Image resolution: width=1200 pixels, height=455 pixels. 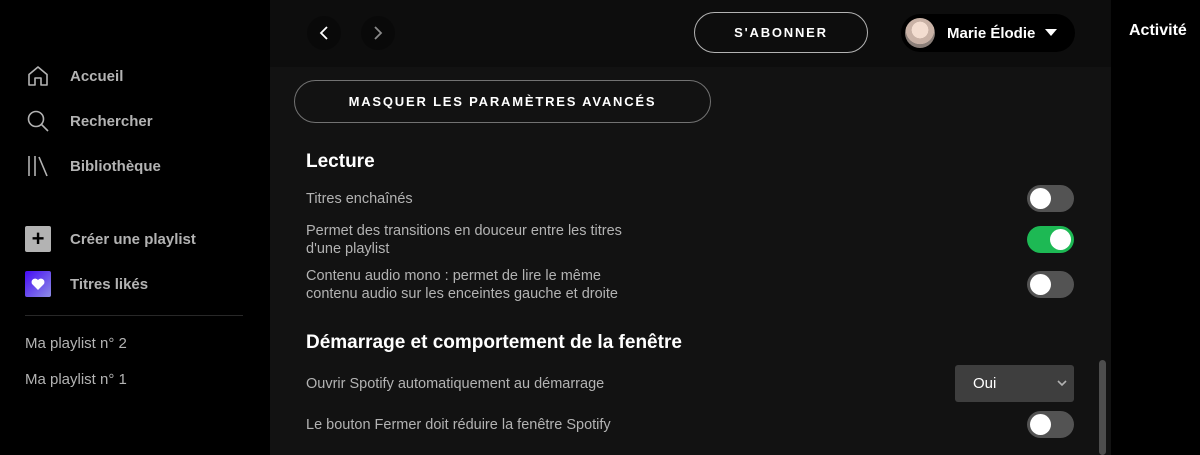 I want to click on search-icon, so click(x=38, y=121).